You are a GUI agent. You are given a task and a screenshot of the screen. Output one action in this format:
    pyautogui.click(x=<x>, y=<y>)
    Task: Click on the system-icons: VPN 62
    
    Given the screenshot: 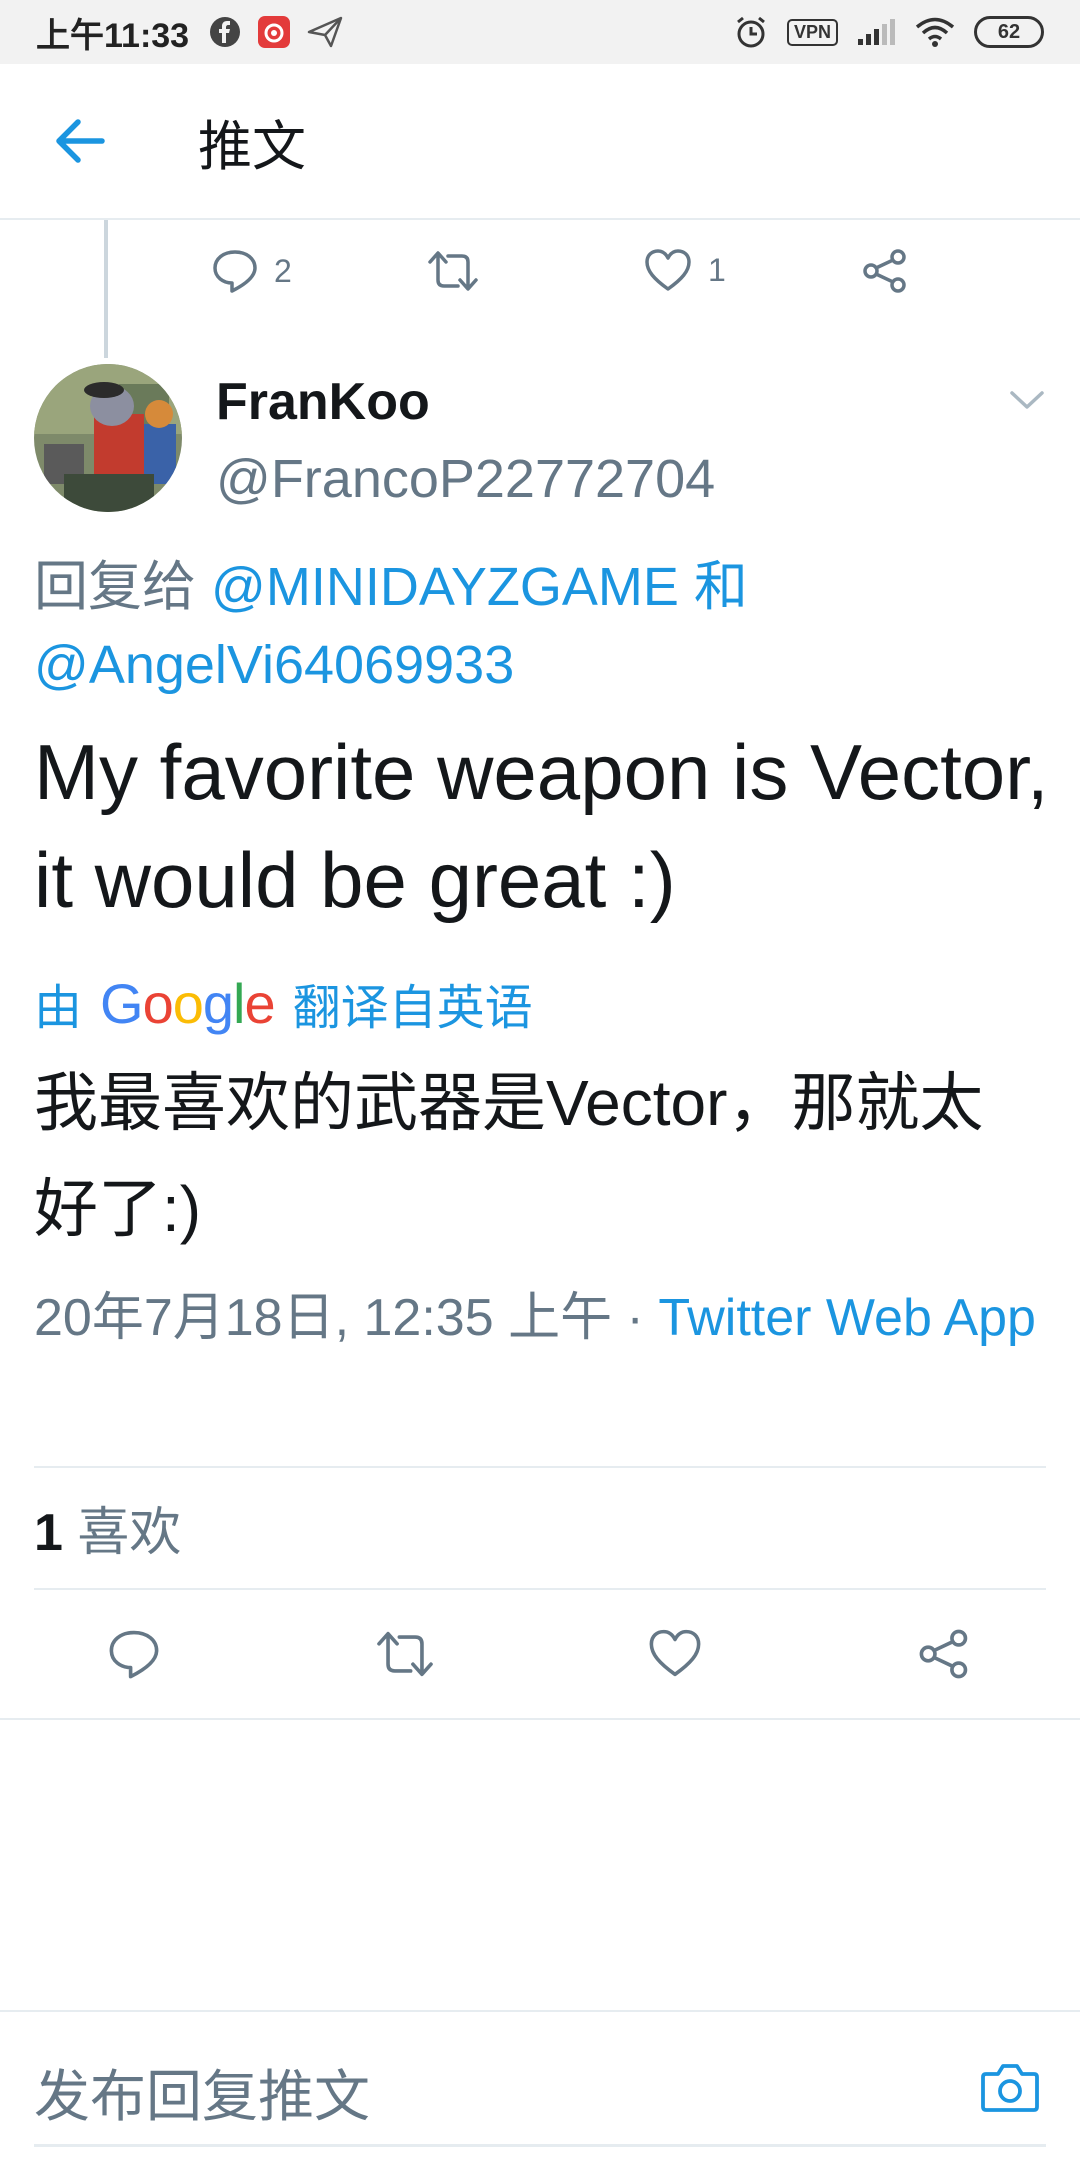 What is the action you would take?
    pyautogui.click(x=888, y=32)
    